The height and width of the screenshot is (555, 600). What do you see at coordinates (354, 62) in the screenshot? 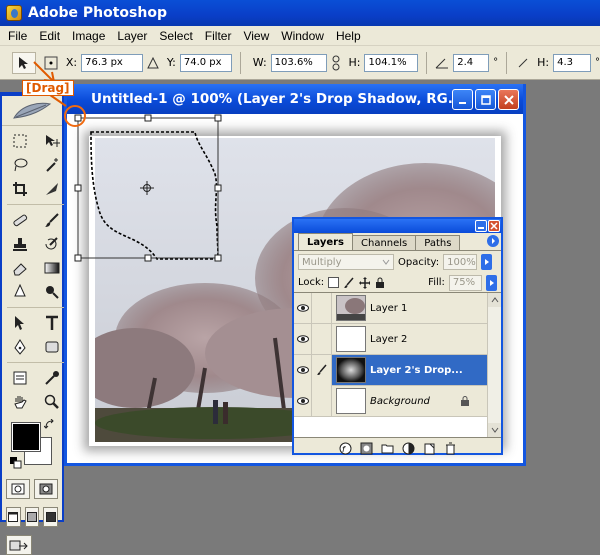
I see `h-label: H:` at bounding box center [354, 62].